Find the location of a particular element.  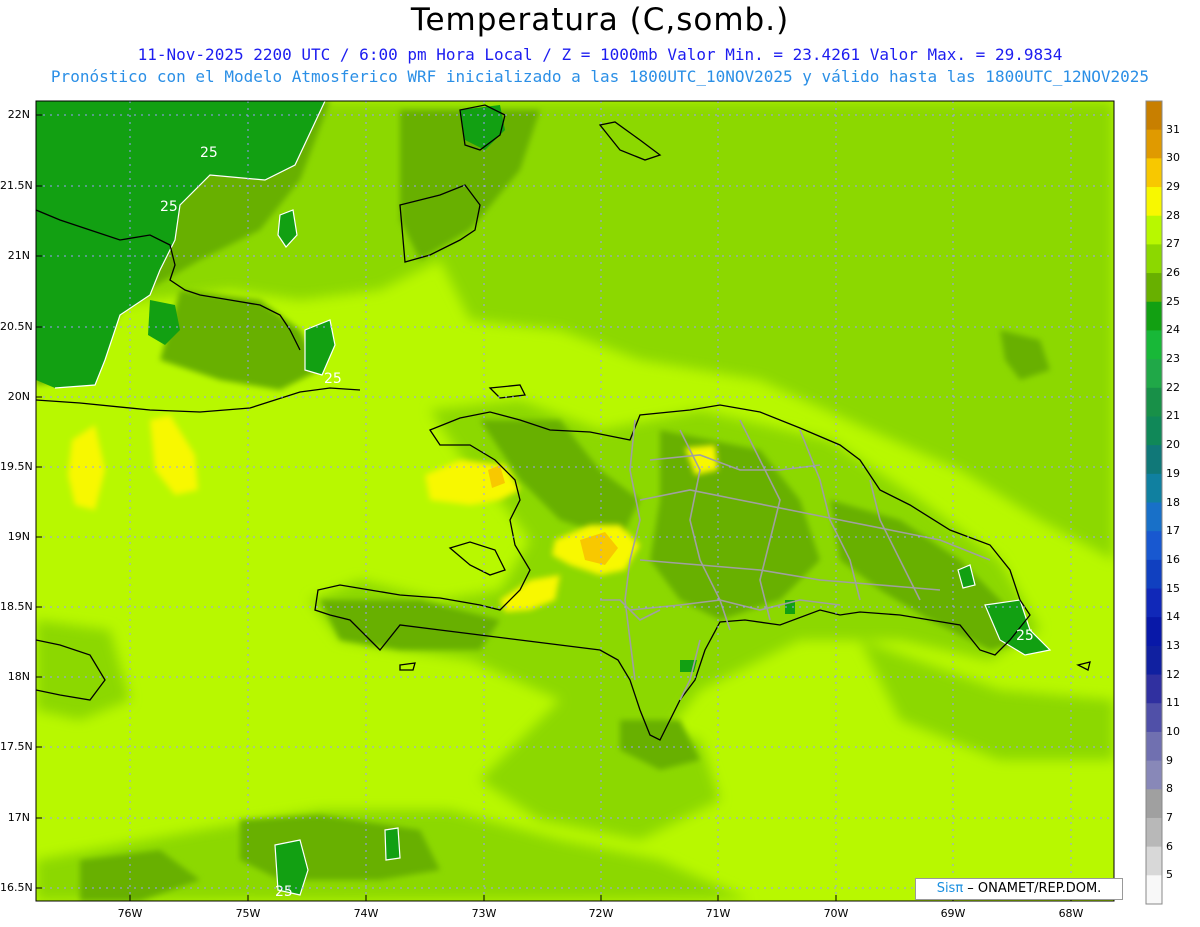

colorbar-tick-label: 13 is located at coordinates (1173, 645).